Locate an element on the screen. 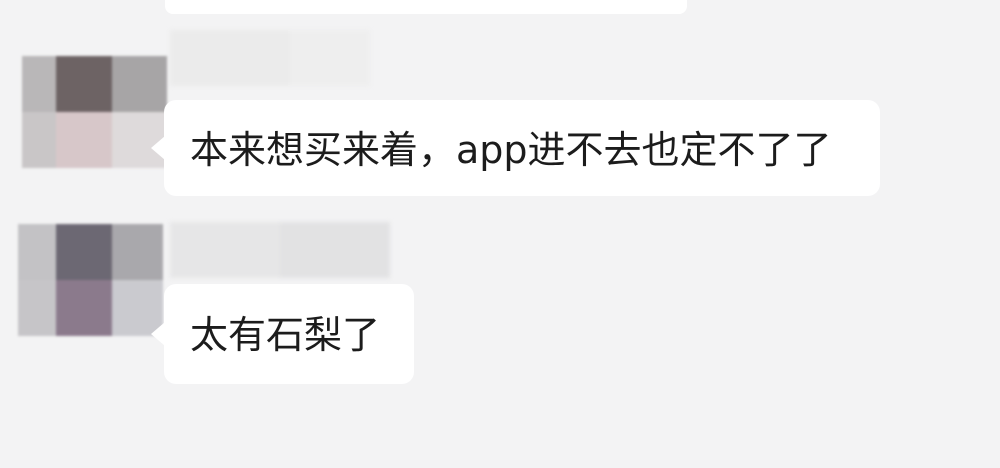  message-bubble: 太有石梨了 is located at coordinates (282, 334).